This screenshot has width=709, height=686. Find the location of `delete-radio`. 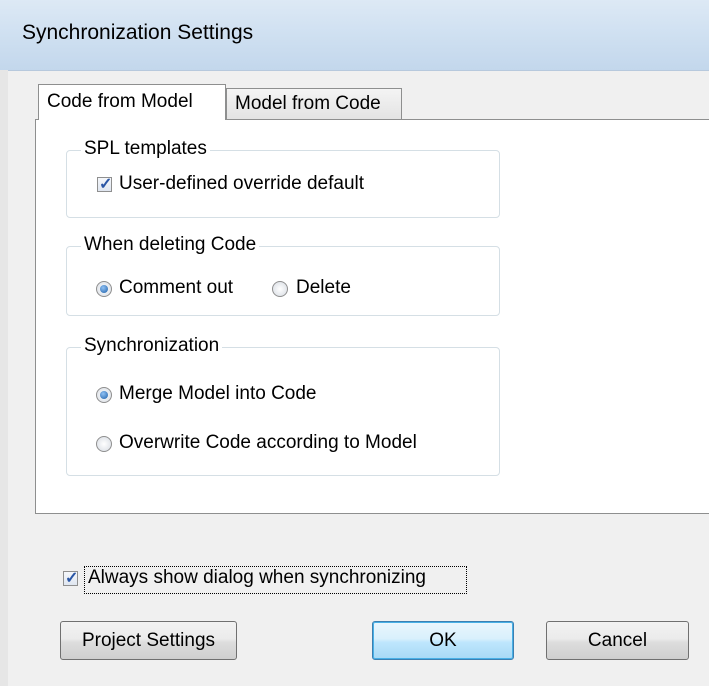

delete-radio is located at coordinates (280, 289).